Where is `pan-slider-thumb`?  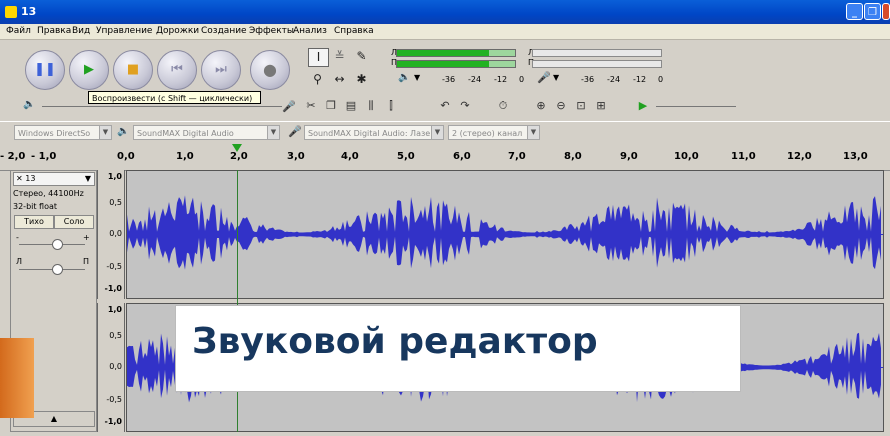
pan-slider-thumb is located at coordinates (57, 269).